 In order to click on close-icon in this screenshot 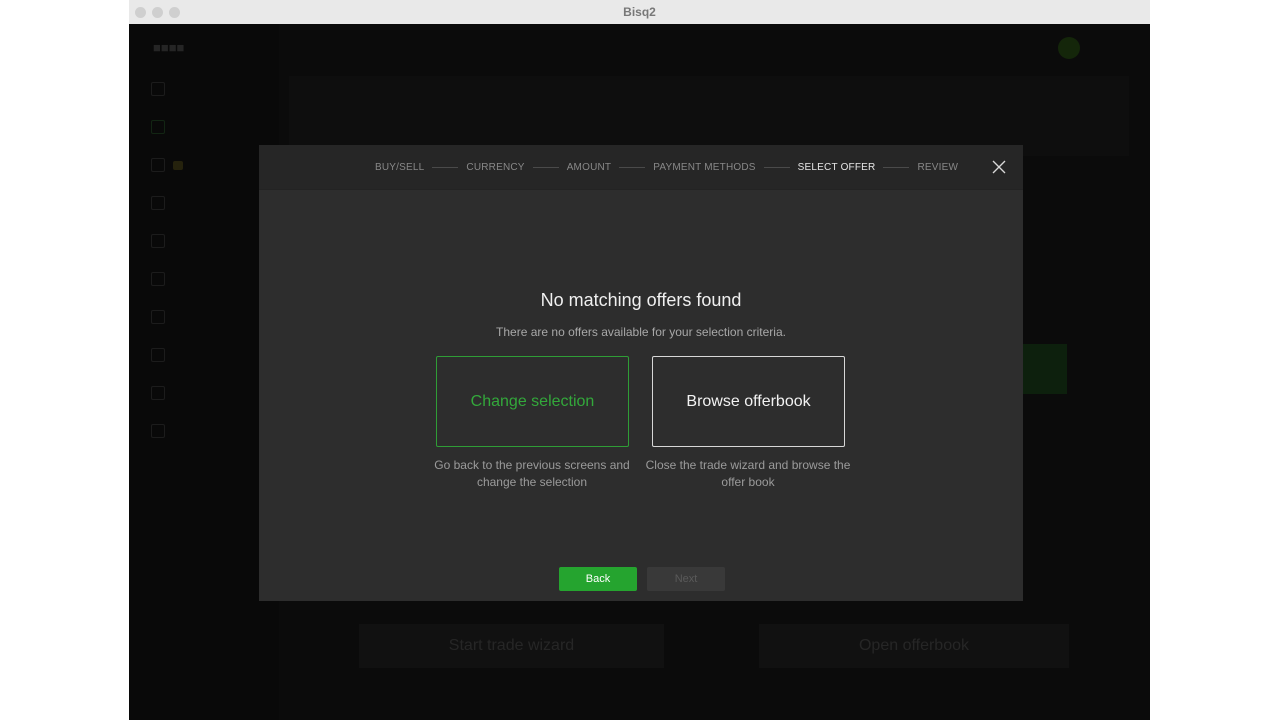, I will do `click(999, 167)`.